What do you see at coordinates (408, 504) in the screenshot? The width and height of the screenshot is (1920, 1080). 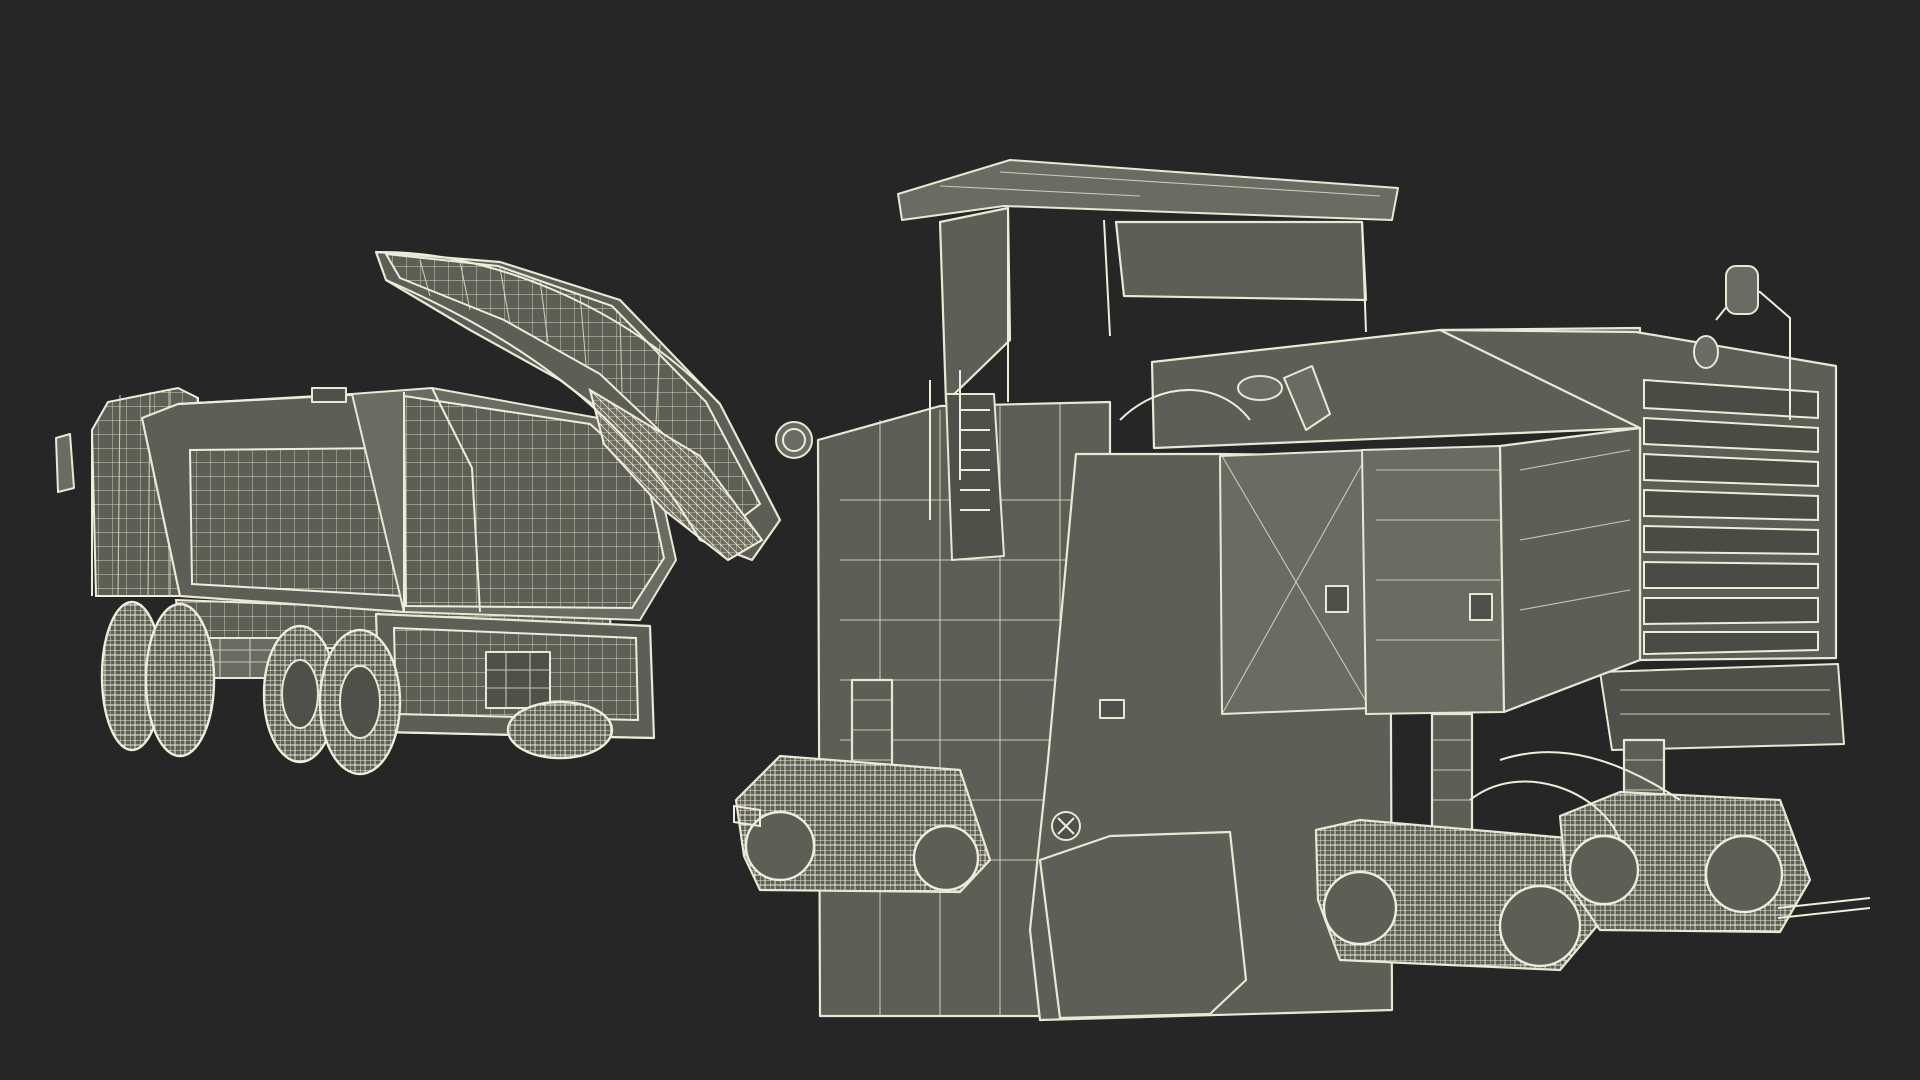 I see `truck-dump-body` at bounding box center [408, 504].